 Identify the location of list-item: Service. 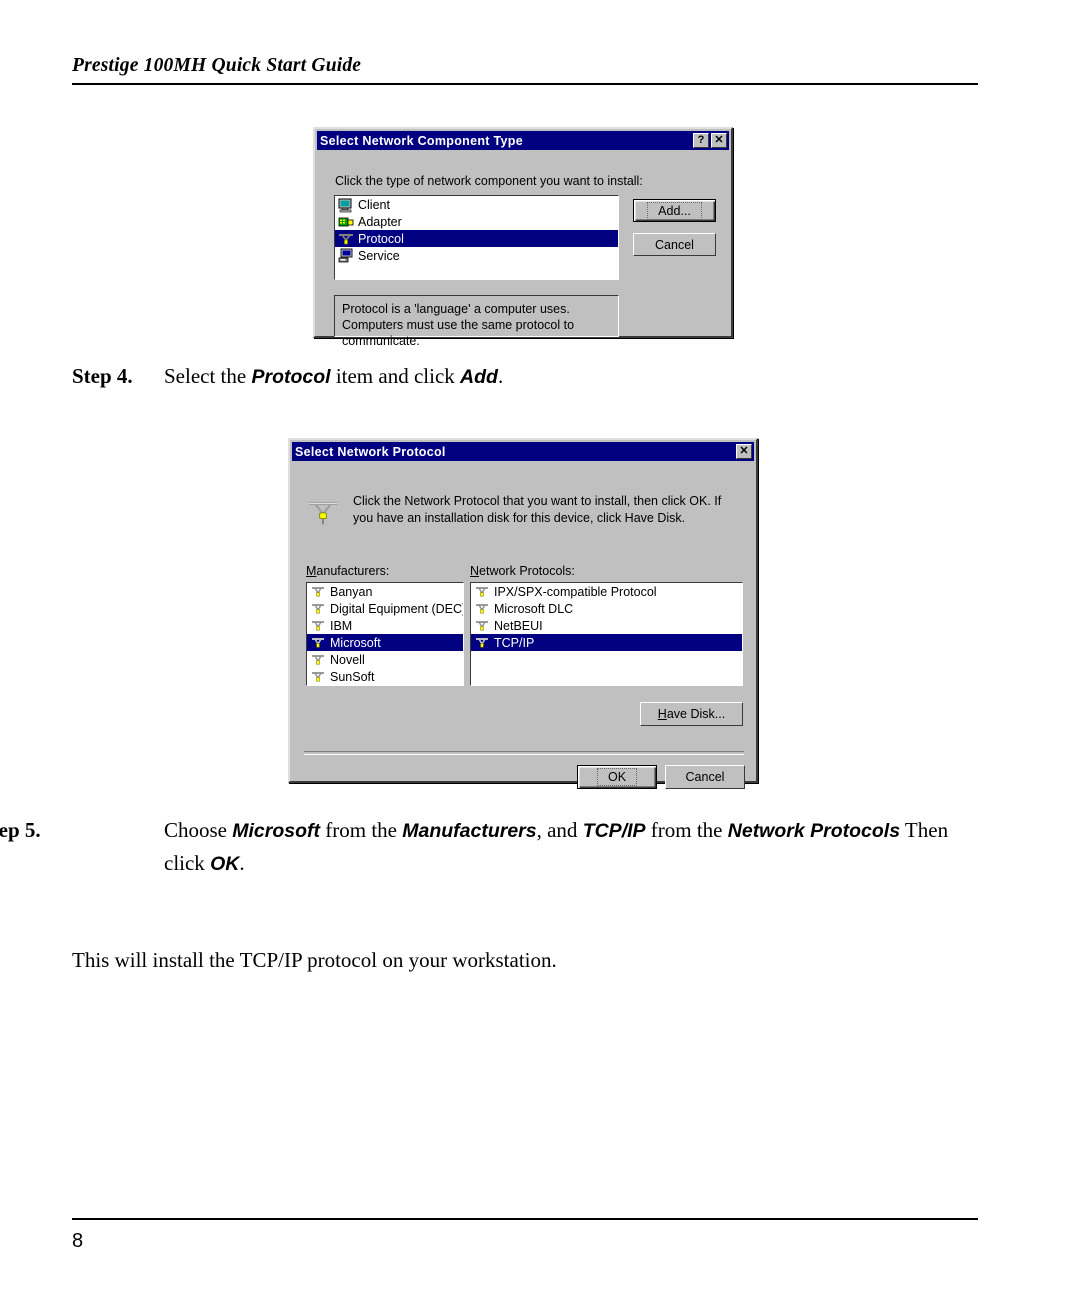
(476, 255).